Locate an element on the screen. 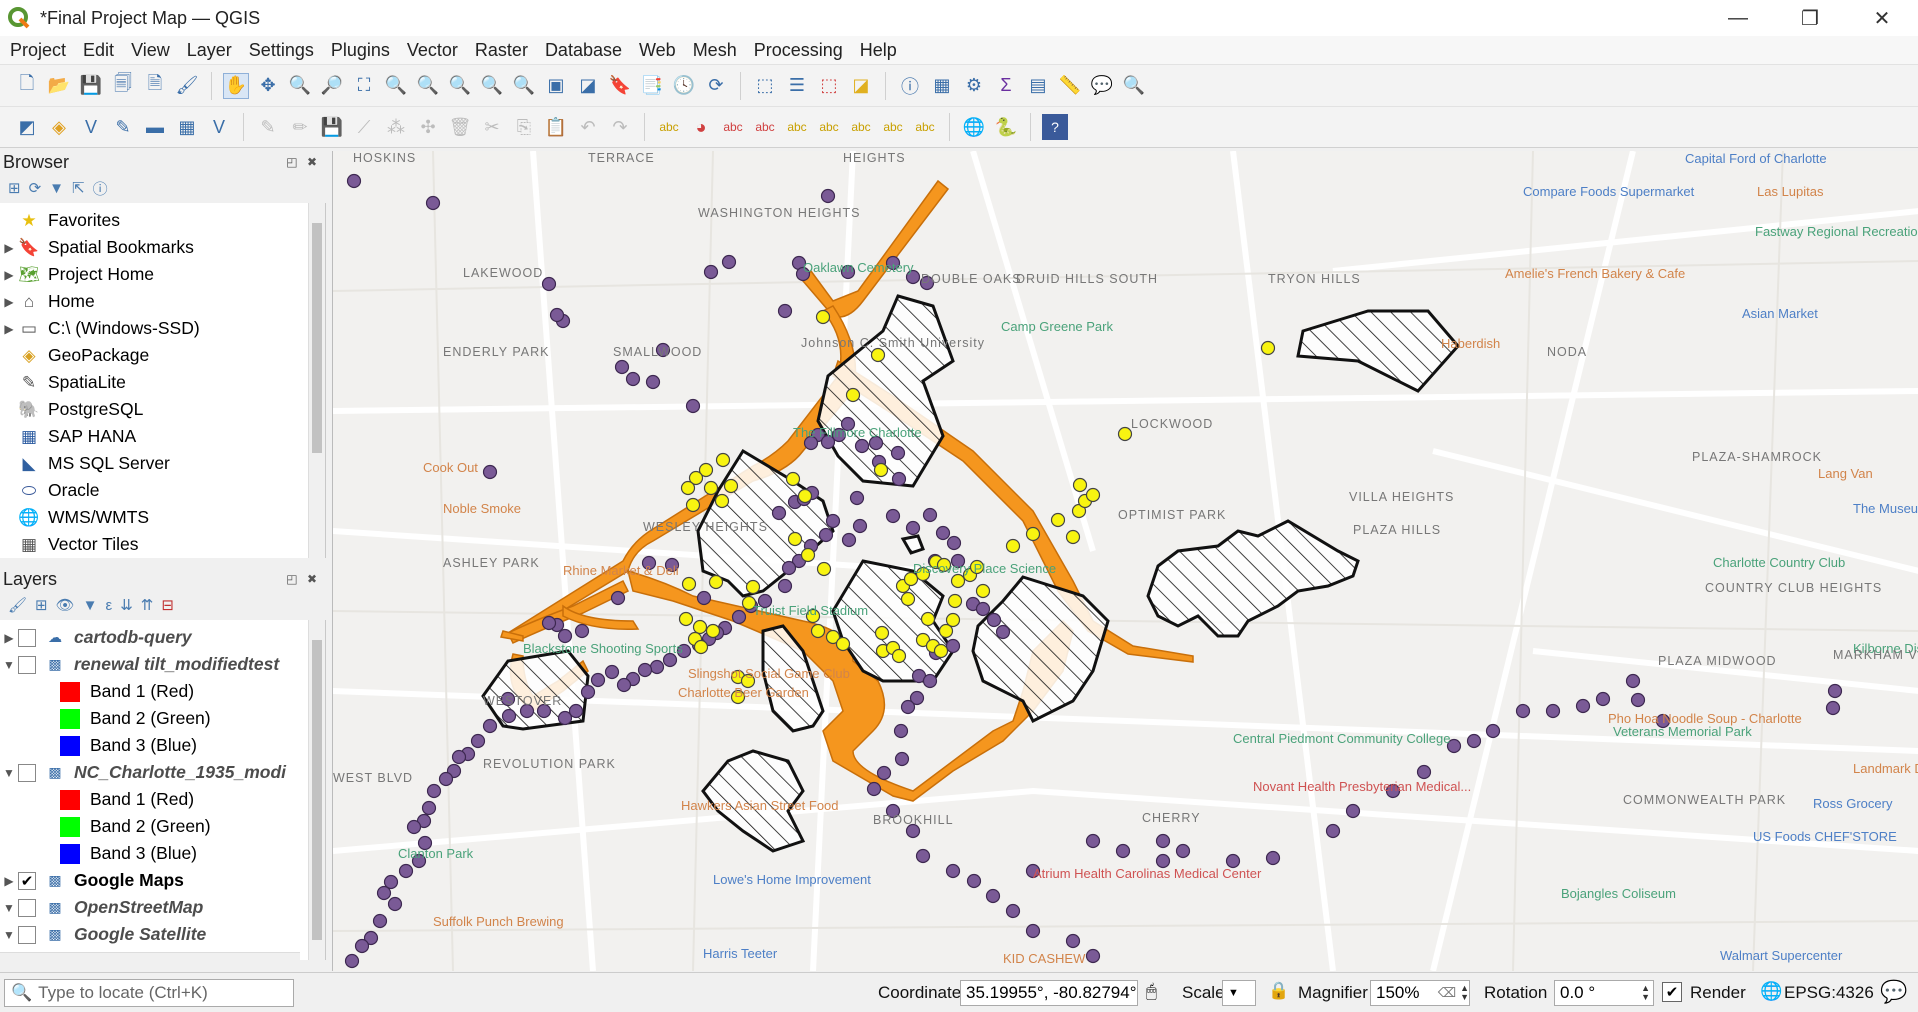 The height and width of the screenshot is (1012, 1918). minimize-button: — is located at coordinates (1738, 18).